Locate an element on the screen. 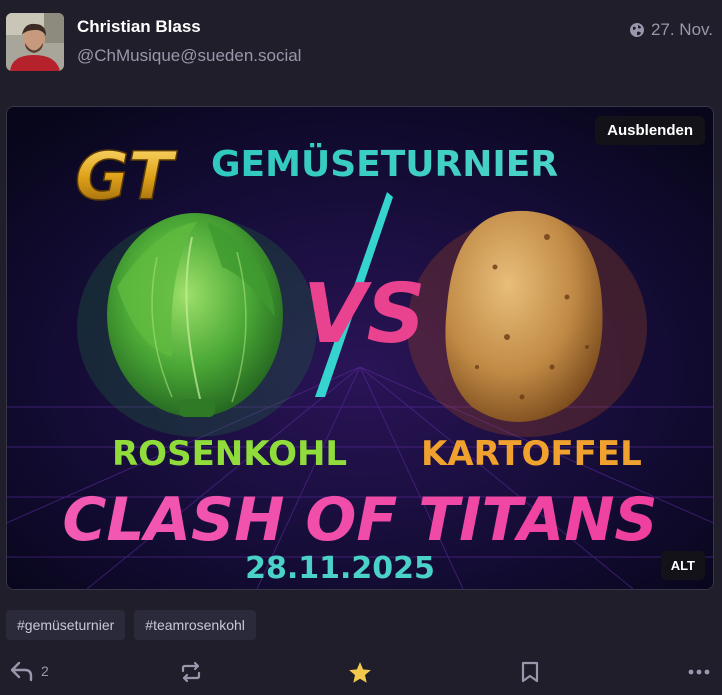 The width and height of the screenshot is (722, 695). avatar-photo is located at coordinates (35, 42).